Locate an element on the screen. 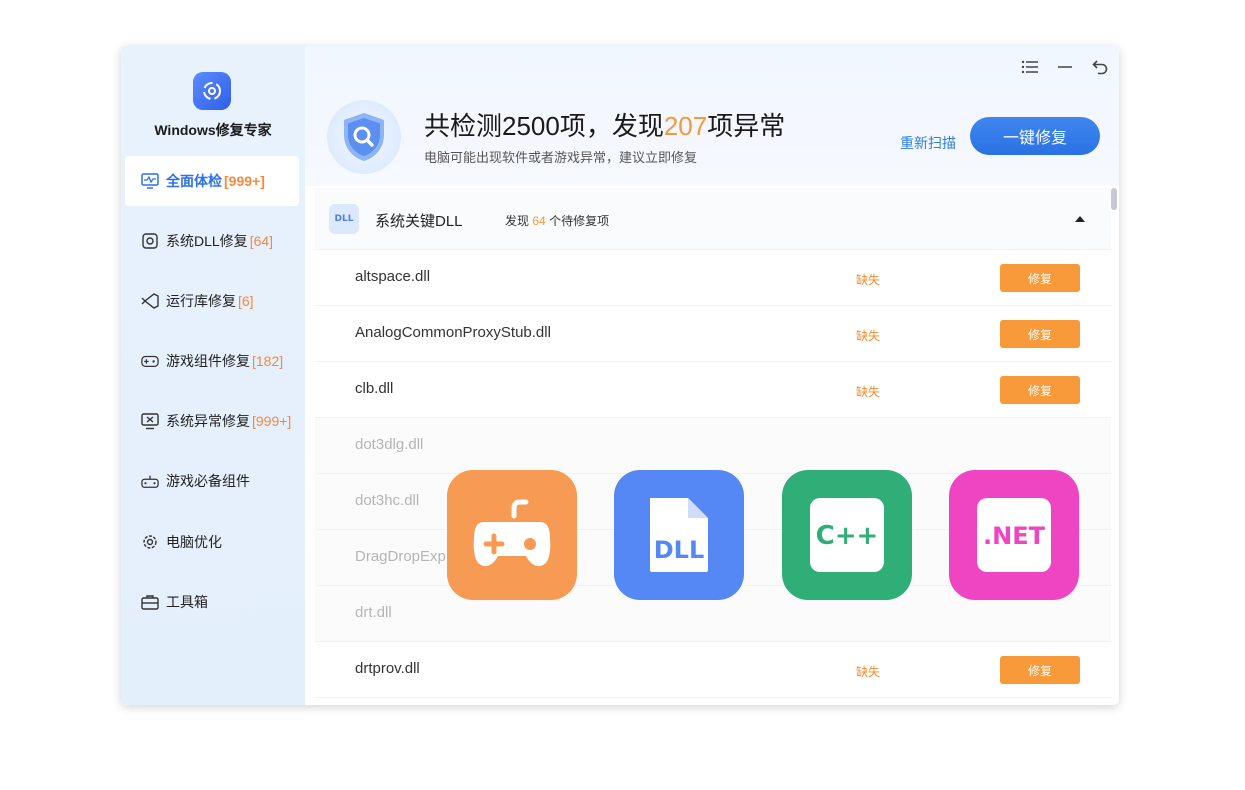  headline-prefix: 共检测2500项，发现 is located at coordinates (544, 126).